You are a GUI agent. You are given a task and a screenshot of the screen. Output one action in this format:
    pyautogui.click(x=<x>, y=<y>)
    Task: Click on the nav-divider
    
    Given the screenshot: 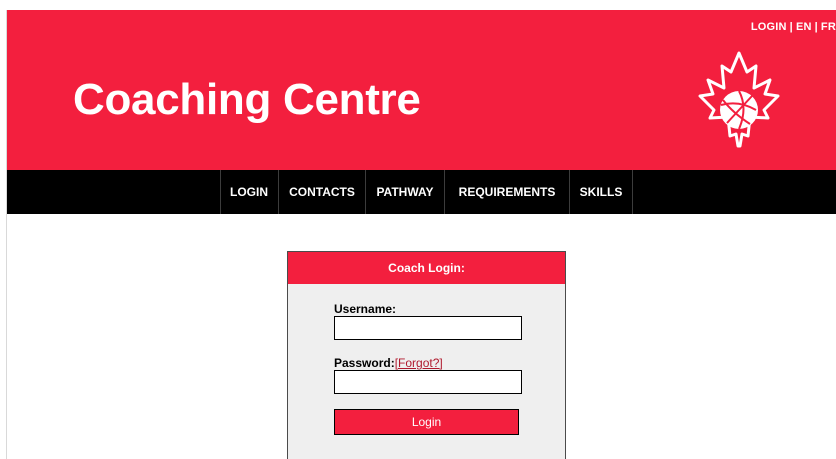 What is the action you would take?
    pyautogui.click(x=632, y=192)
    